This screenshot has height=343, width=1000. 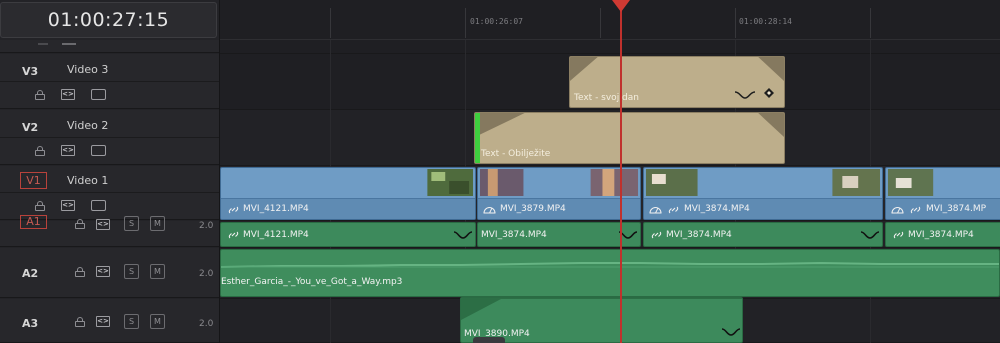 I want to click on clip-name: MVI_3874.MP, so click(x=956, y=209).